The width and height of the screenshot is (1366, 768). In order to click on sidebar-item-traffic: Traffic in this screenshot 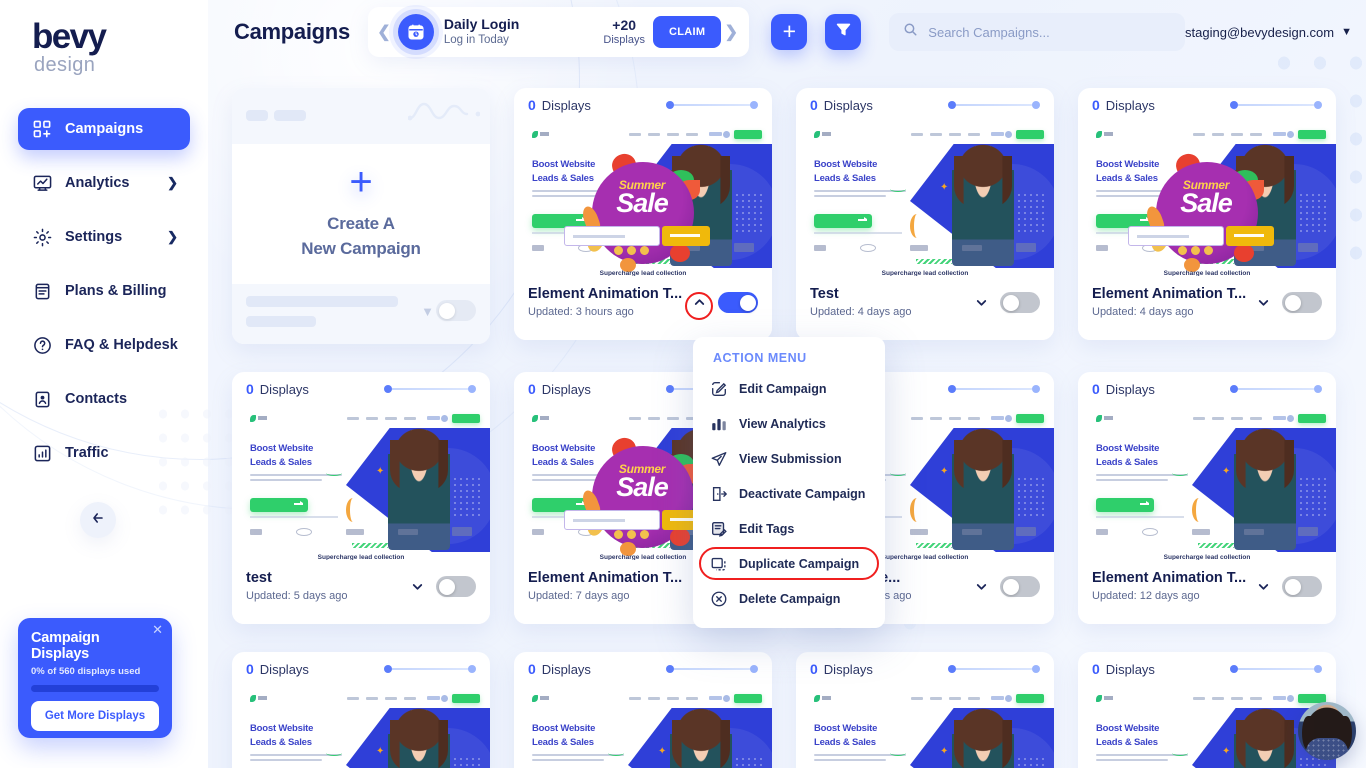, I will do `click(104, 453)`.